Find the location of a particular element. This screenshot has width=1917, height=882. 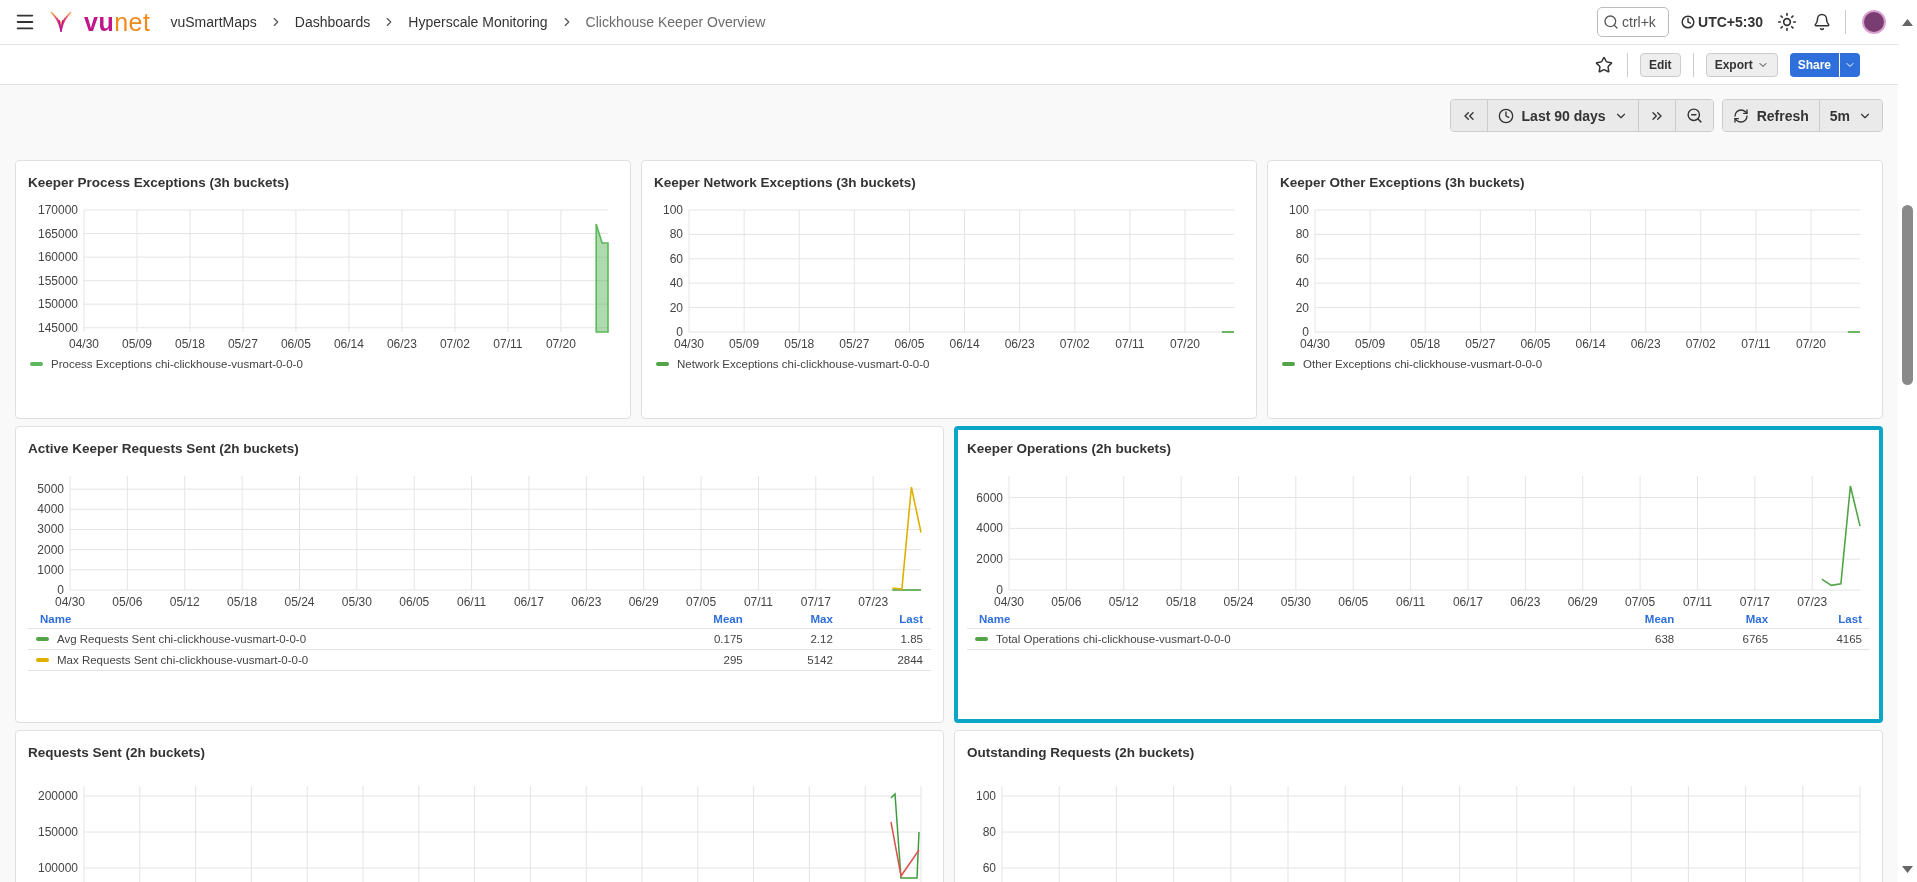

search-field: ctrl+k is located at coordinates (1633, 22).